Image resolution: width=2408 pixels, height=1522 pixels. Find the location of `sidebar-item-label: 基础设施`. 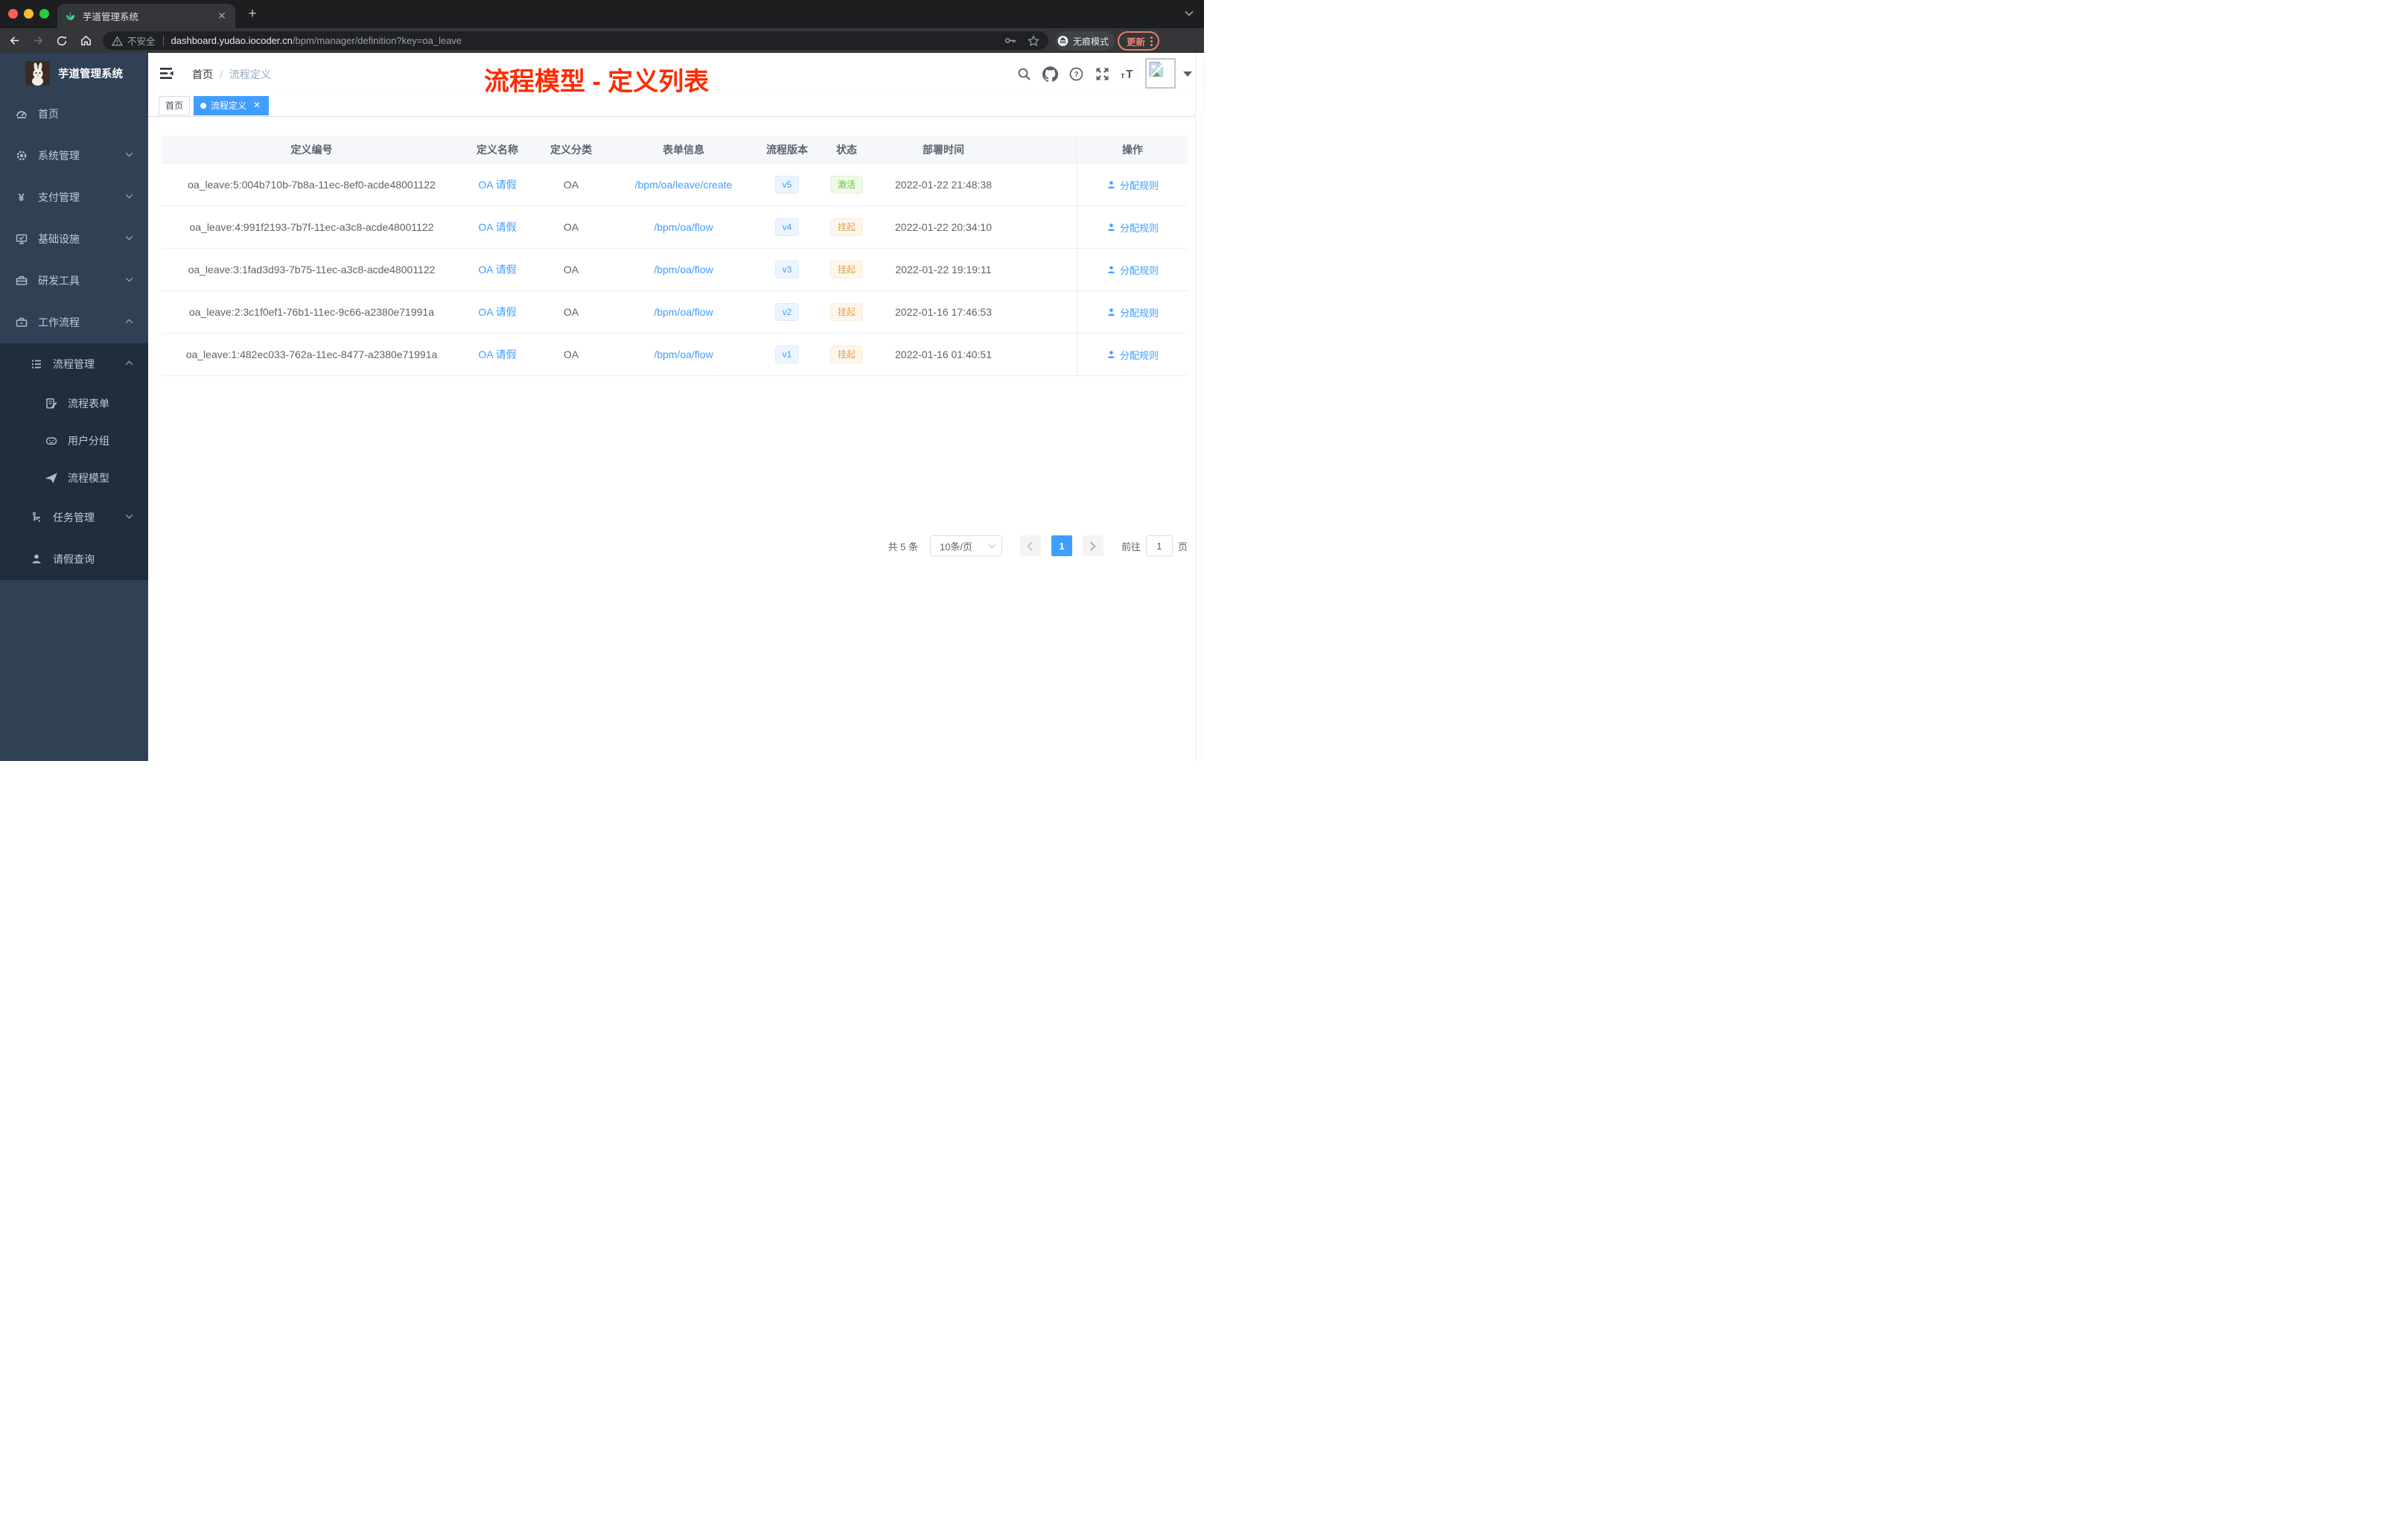

sidebar-item-label: 基础设施 is located at coordinates (59, 239).